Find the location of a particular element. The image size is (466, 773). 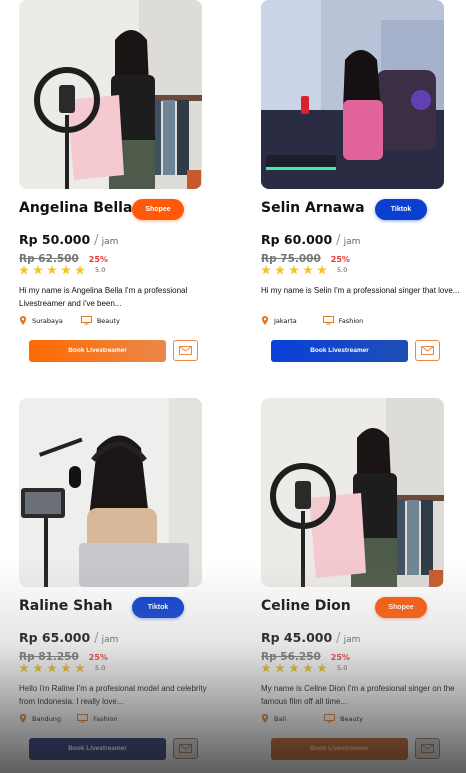

location-label: Bali is located at coordinates (280, 718).